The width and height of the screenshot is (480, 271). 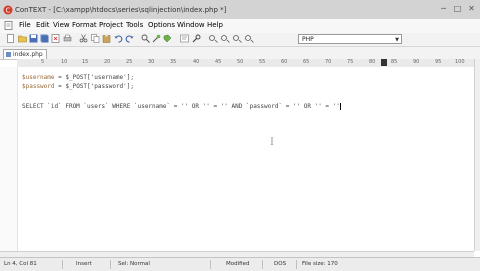 What do you see at coordinates (196, 62) in the screenshot?
I see `ruler-label: 40` at bounding box center [196, 62].